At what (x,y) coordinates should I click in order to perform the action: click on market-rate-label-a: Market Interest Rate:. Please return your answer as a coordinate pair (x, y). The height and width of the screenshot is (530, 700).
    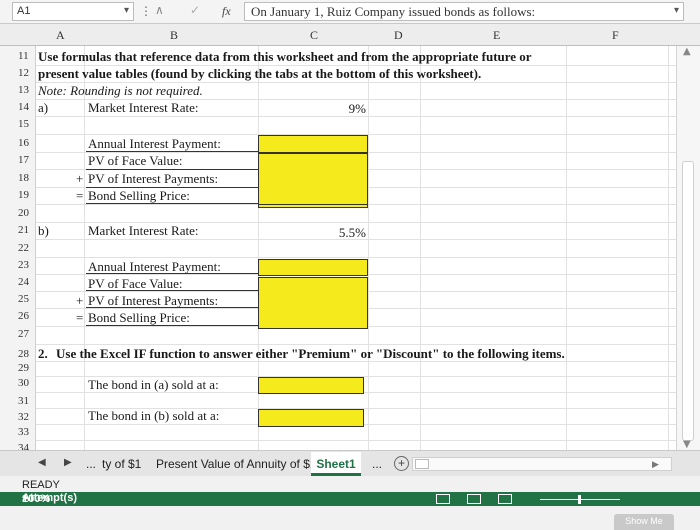
    Looking at the image, I should click on (143, 107).